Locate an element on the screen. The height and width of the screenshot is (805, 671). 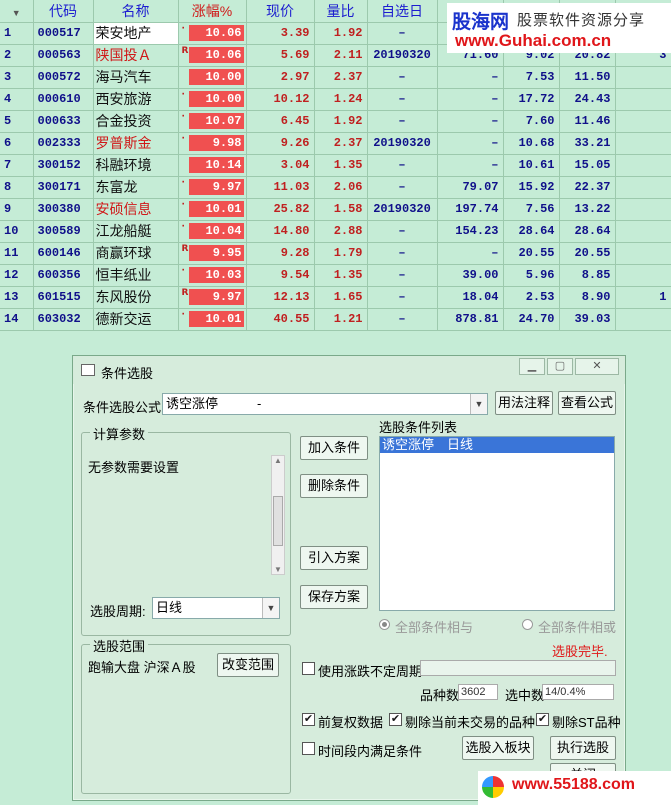
radio-and is located at coordinates (384, 624).